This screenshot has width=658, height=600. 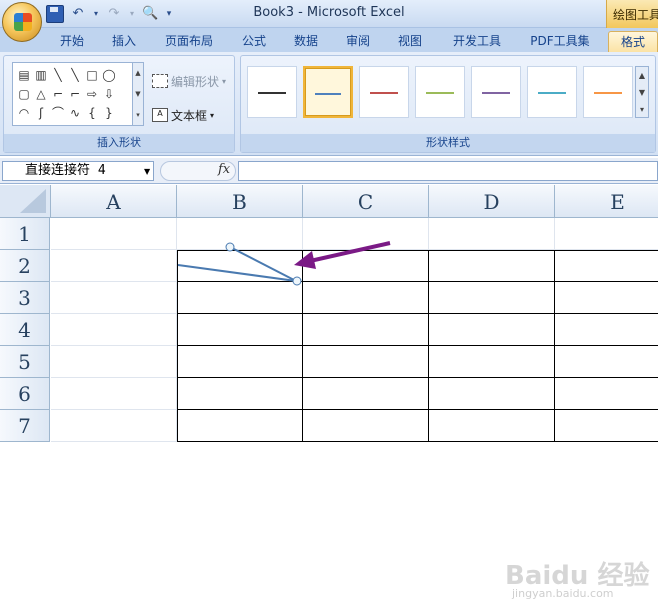 What do you see at coordinates (189, 41) in the screenshot?
I see `tab-page-layout: 页面布局` at bounding box center [189, 41].